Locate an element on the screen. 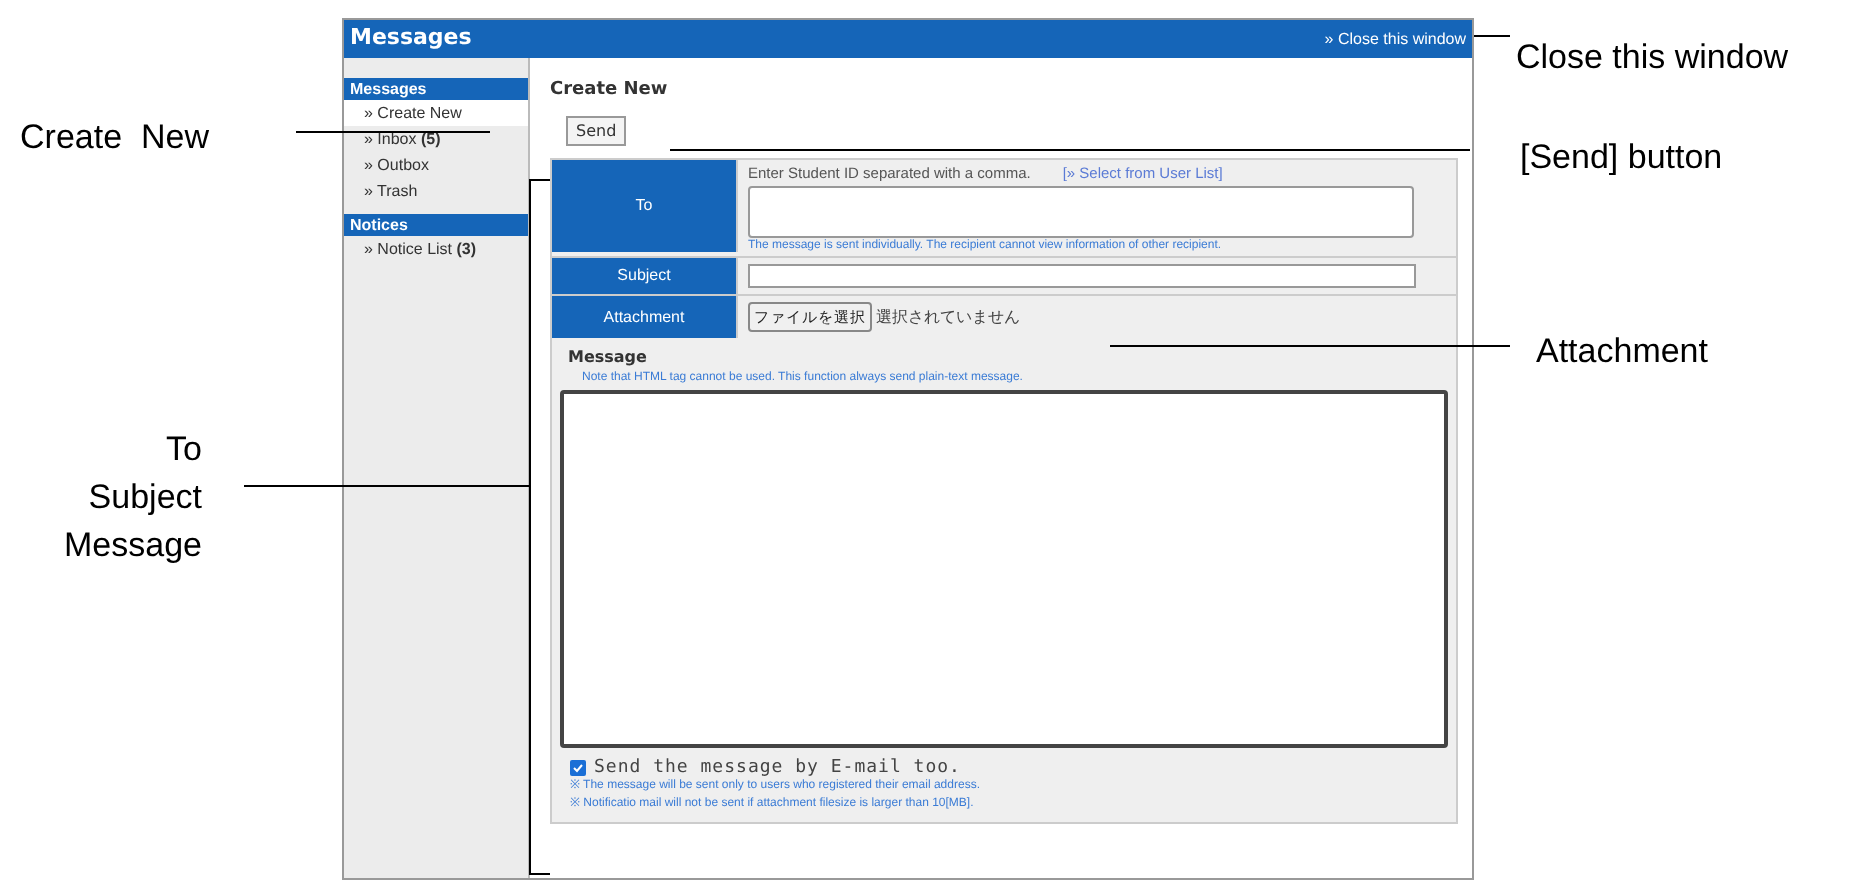 The image size is (1864, 880). callout-label: Close this window is located at coordinates (1652, 58).